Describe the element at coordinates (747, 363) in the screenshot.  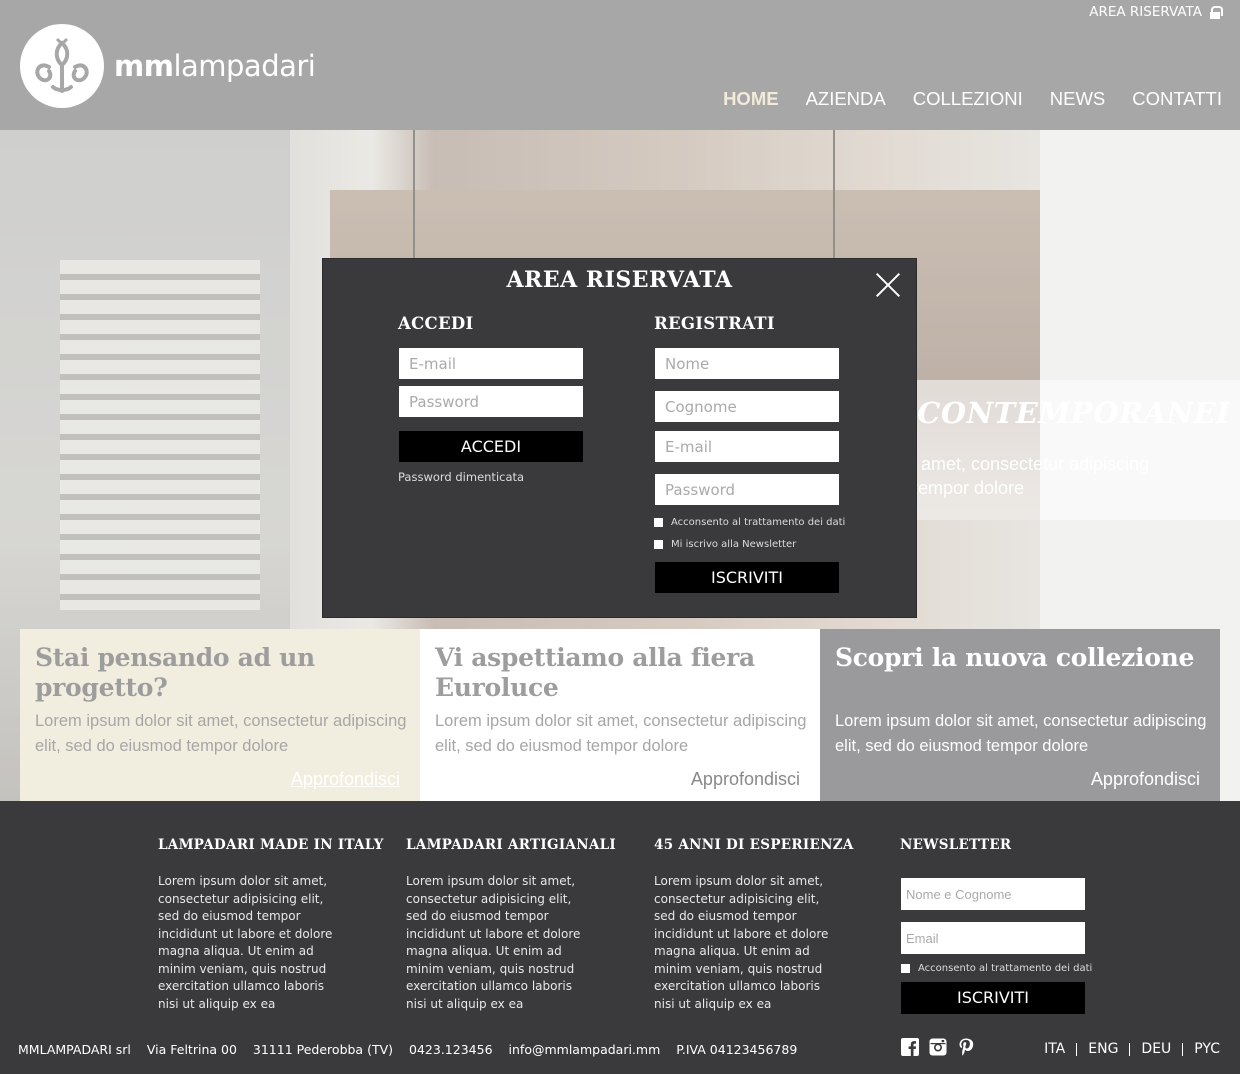
I see `register-name-field` at that location.